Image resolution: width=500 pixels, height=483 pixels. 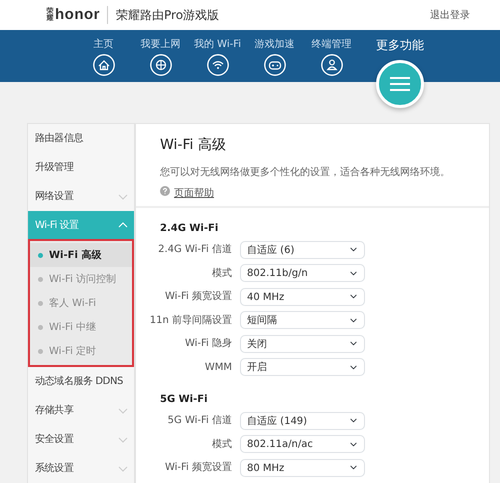 What do you see at coordinates (81, 255) in the screenshot?
I see `submenu-item: Wi-Fi 高级` at bounding box center [81, 255].